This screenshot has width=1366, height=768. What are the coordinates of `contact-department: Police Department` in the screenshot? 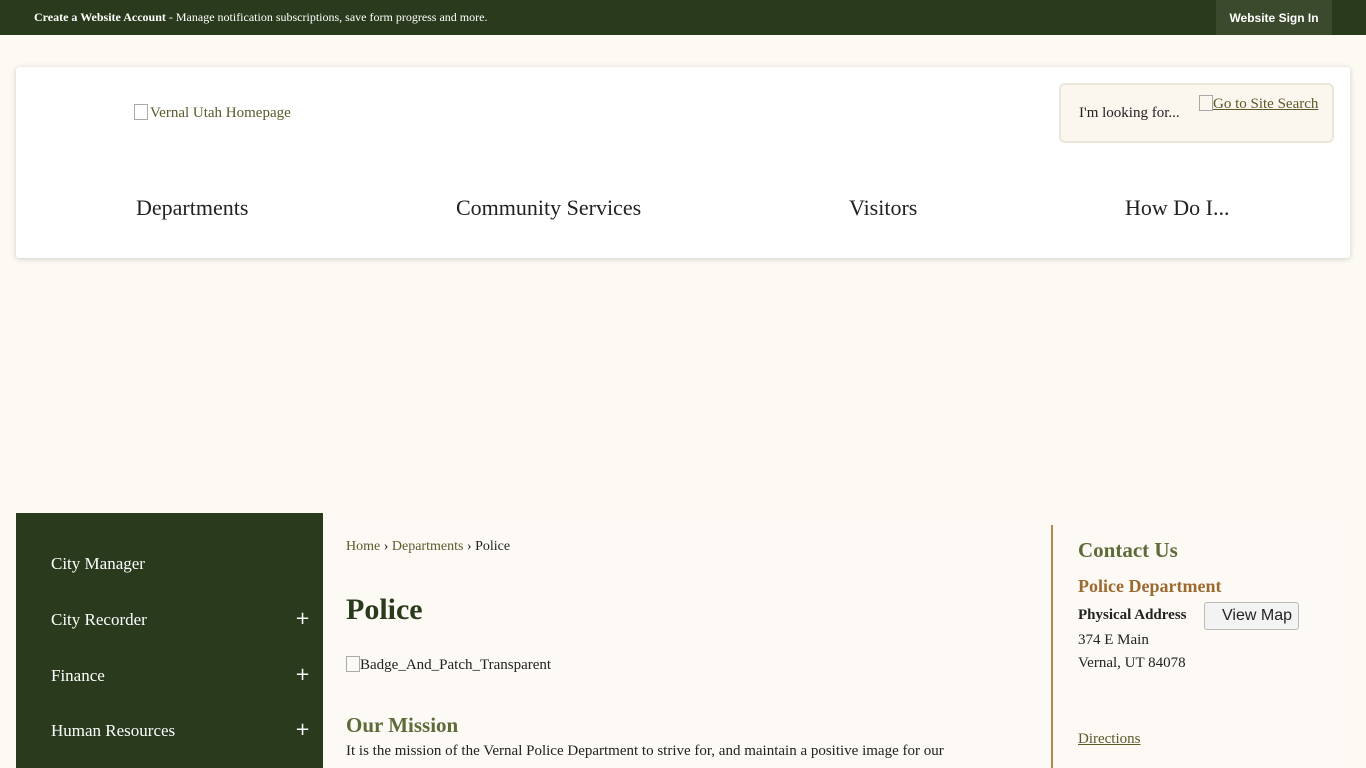 It's located at (1150, 586).